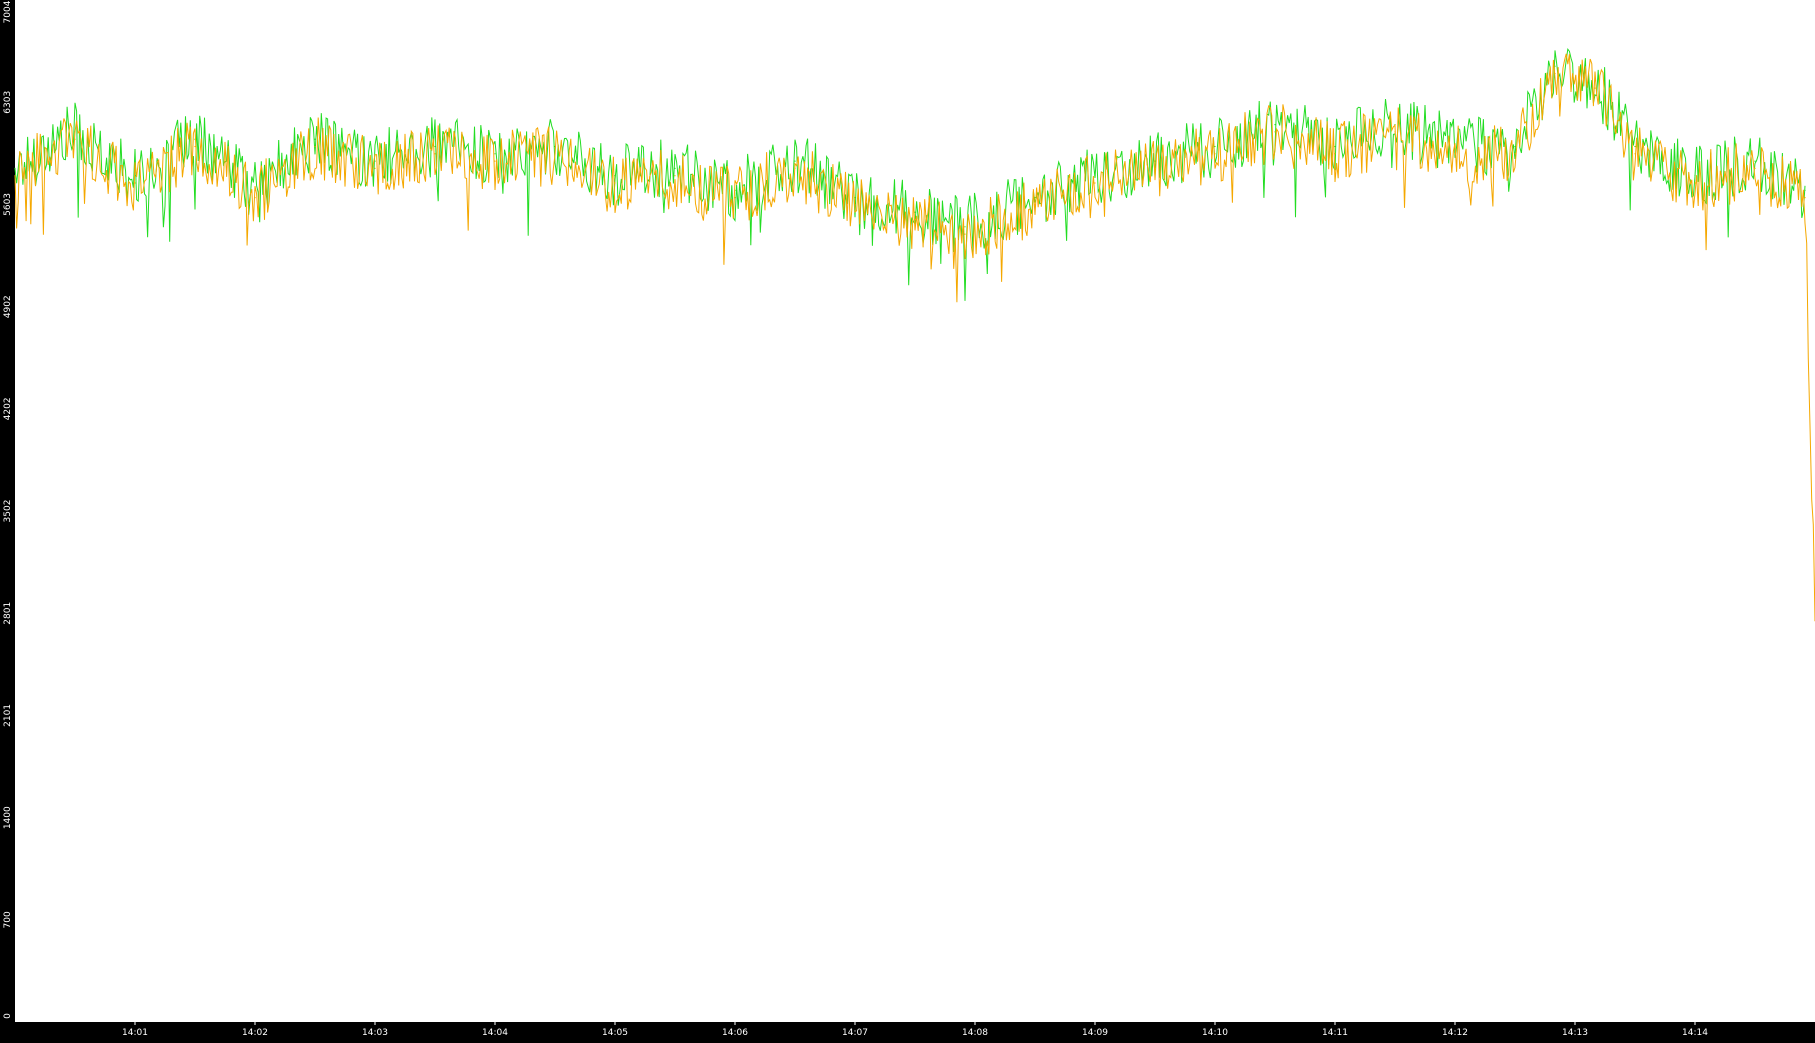 This screenshot has height=1043, width=1815. I want to click on y-tick-label: 4902, so click(8, 306).